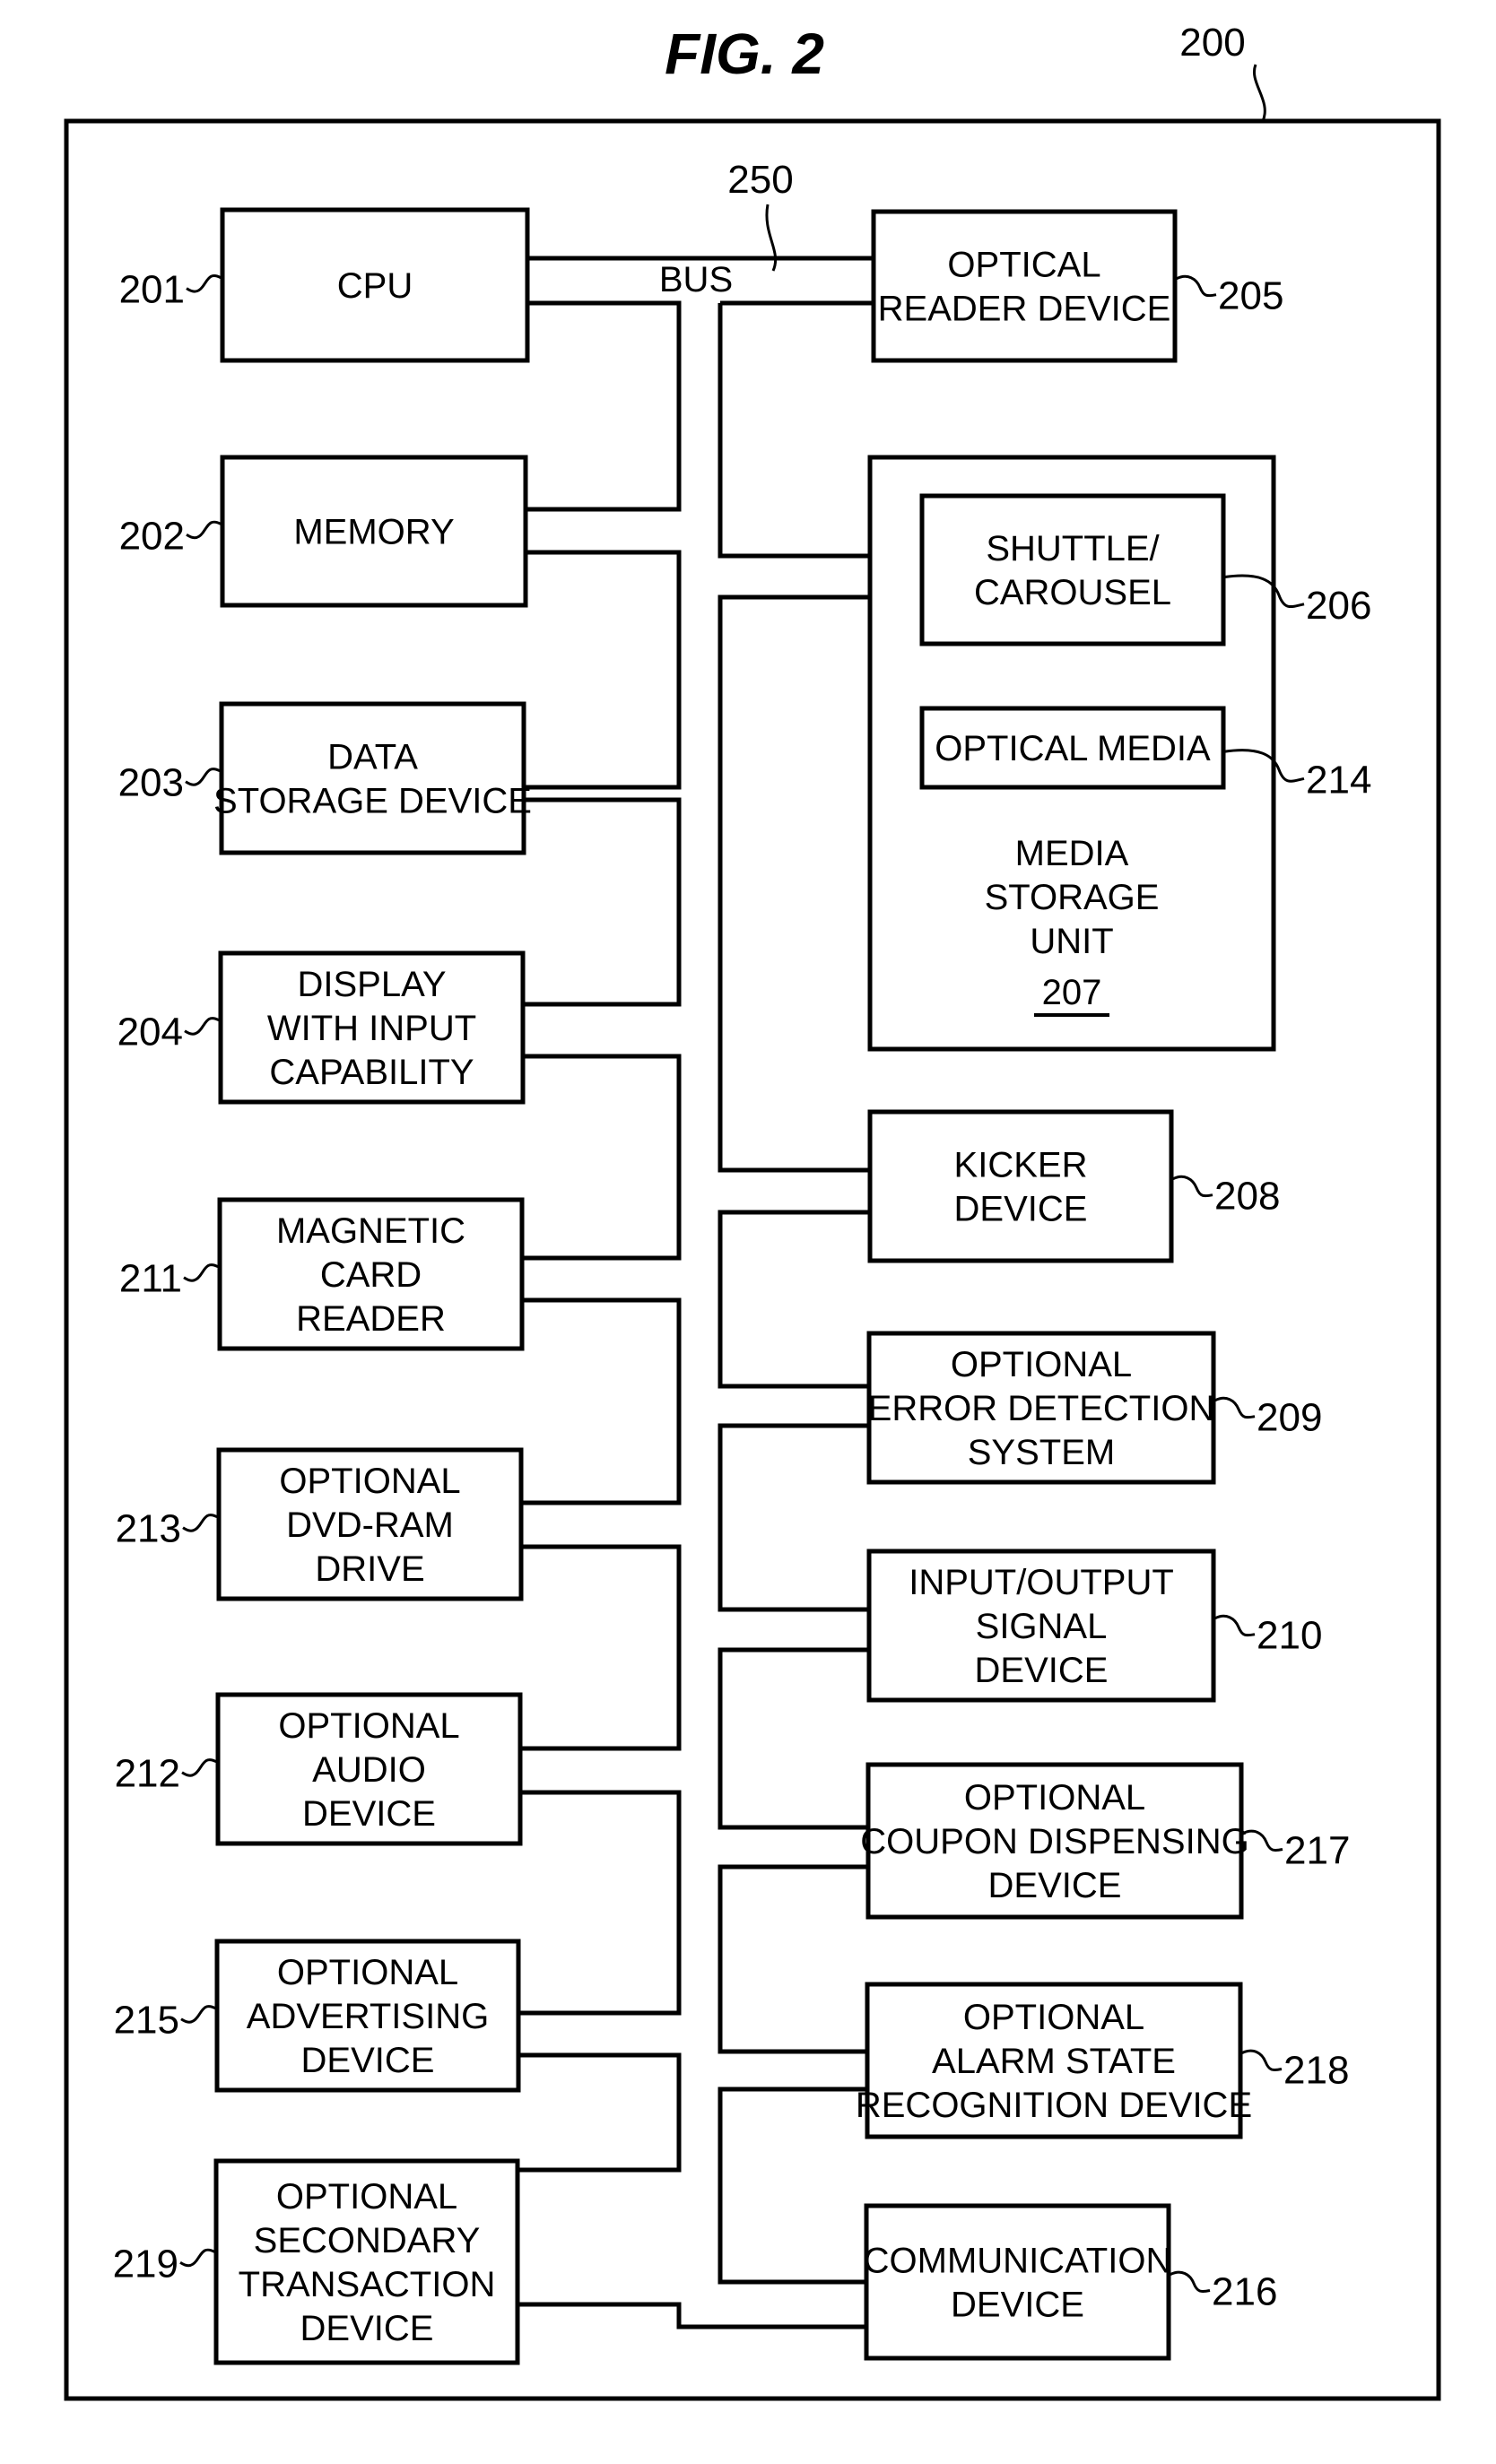 Image resolution: width=1496 pixels, height=2464 pixels. I want to click on component-214: OPTICAL MEDIA 214, so click(1145, 754).